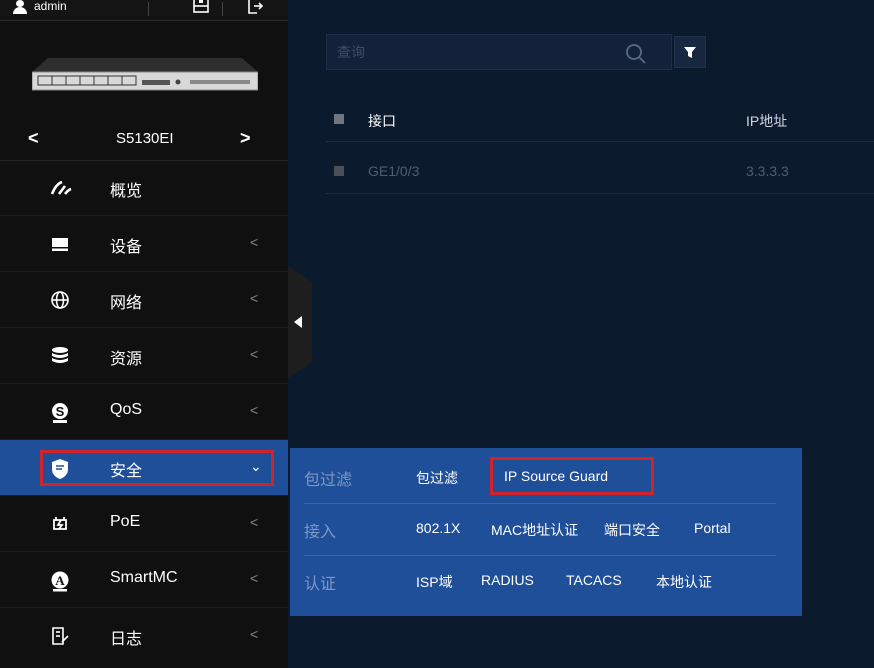 The height and width of the screenshot is (668, 874). I want to click on filter-button, so click(690, 52).